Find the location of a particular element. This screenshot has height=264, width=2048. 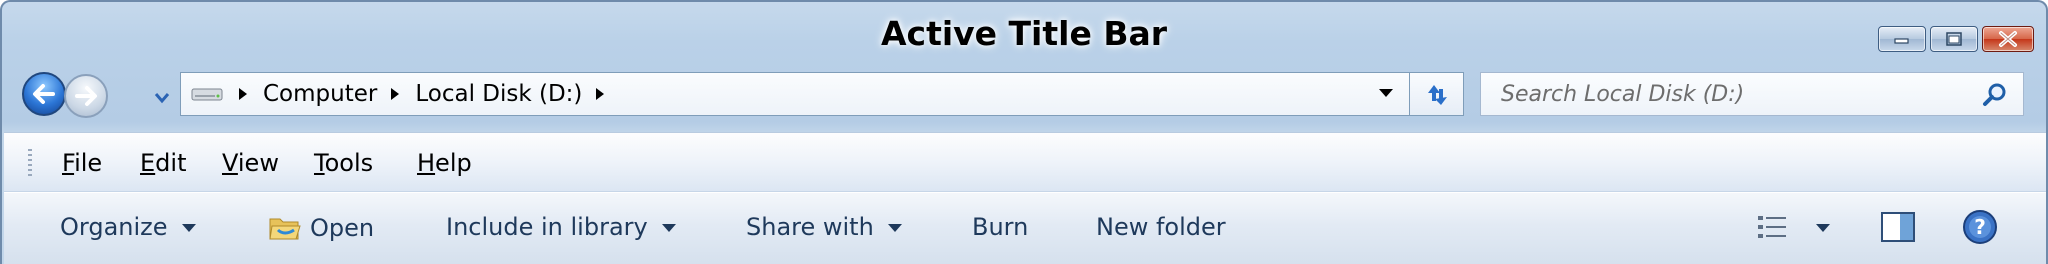

view-list-icon is located at coordinates (1772, 227).